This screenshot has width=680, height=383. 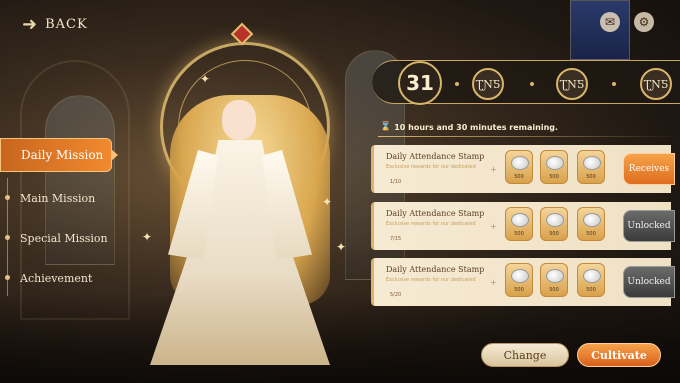 What do you see at coordinates (62, 155) in the screenshot?
I see `nav-item-label: Daily Mission` at bounding box center [62, 155].